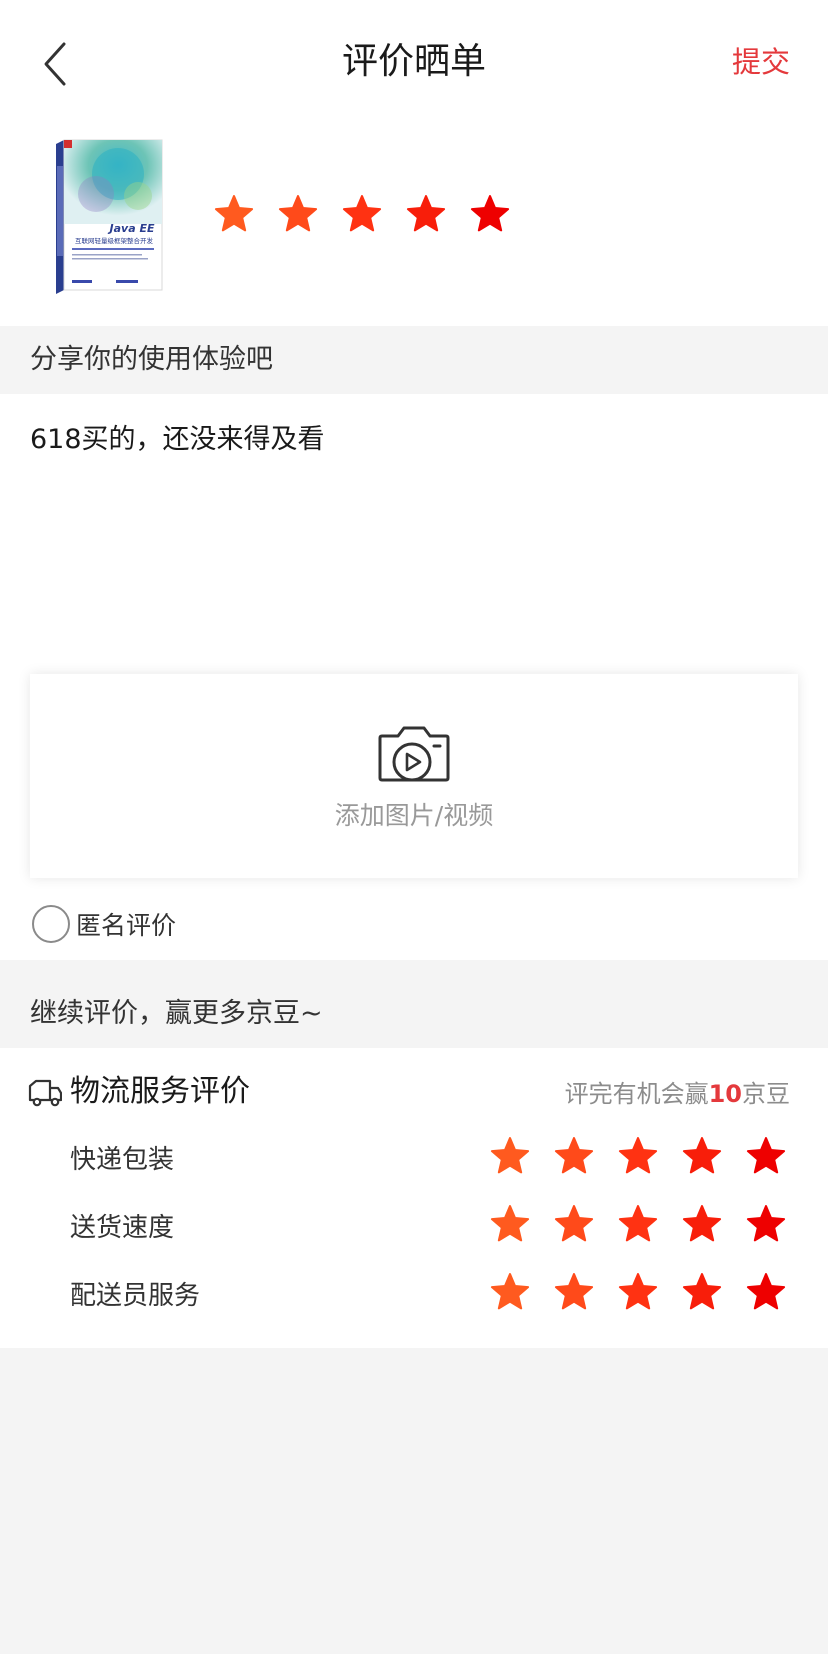 This screenshot has width=828, height=1654. I want to click on page-title: 评价晒单, so click(413, 61).